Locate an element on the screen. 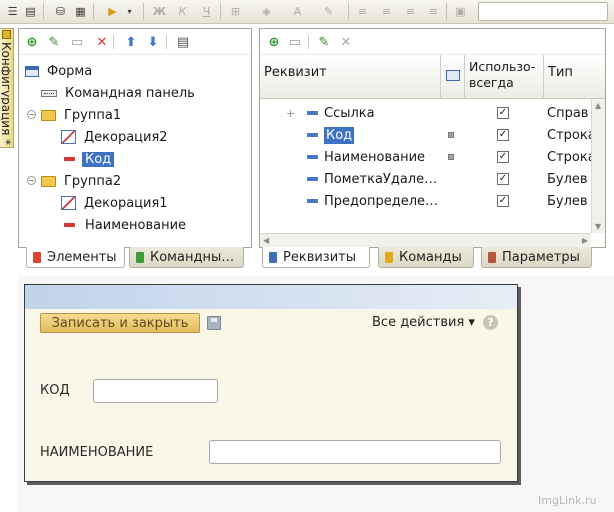  column-header-visibility is located at coordinates (453, 77).